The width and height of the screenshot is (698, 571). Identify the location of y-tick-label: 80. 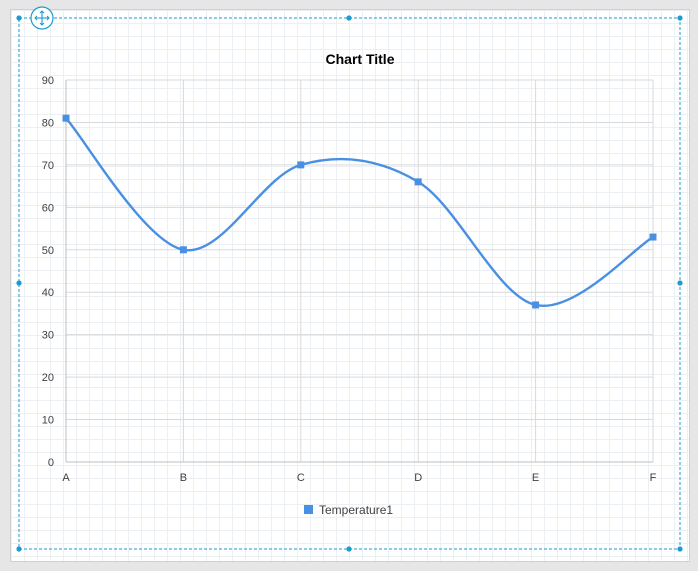
(48, 123).